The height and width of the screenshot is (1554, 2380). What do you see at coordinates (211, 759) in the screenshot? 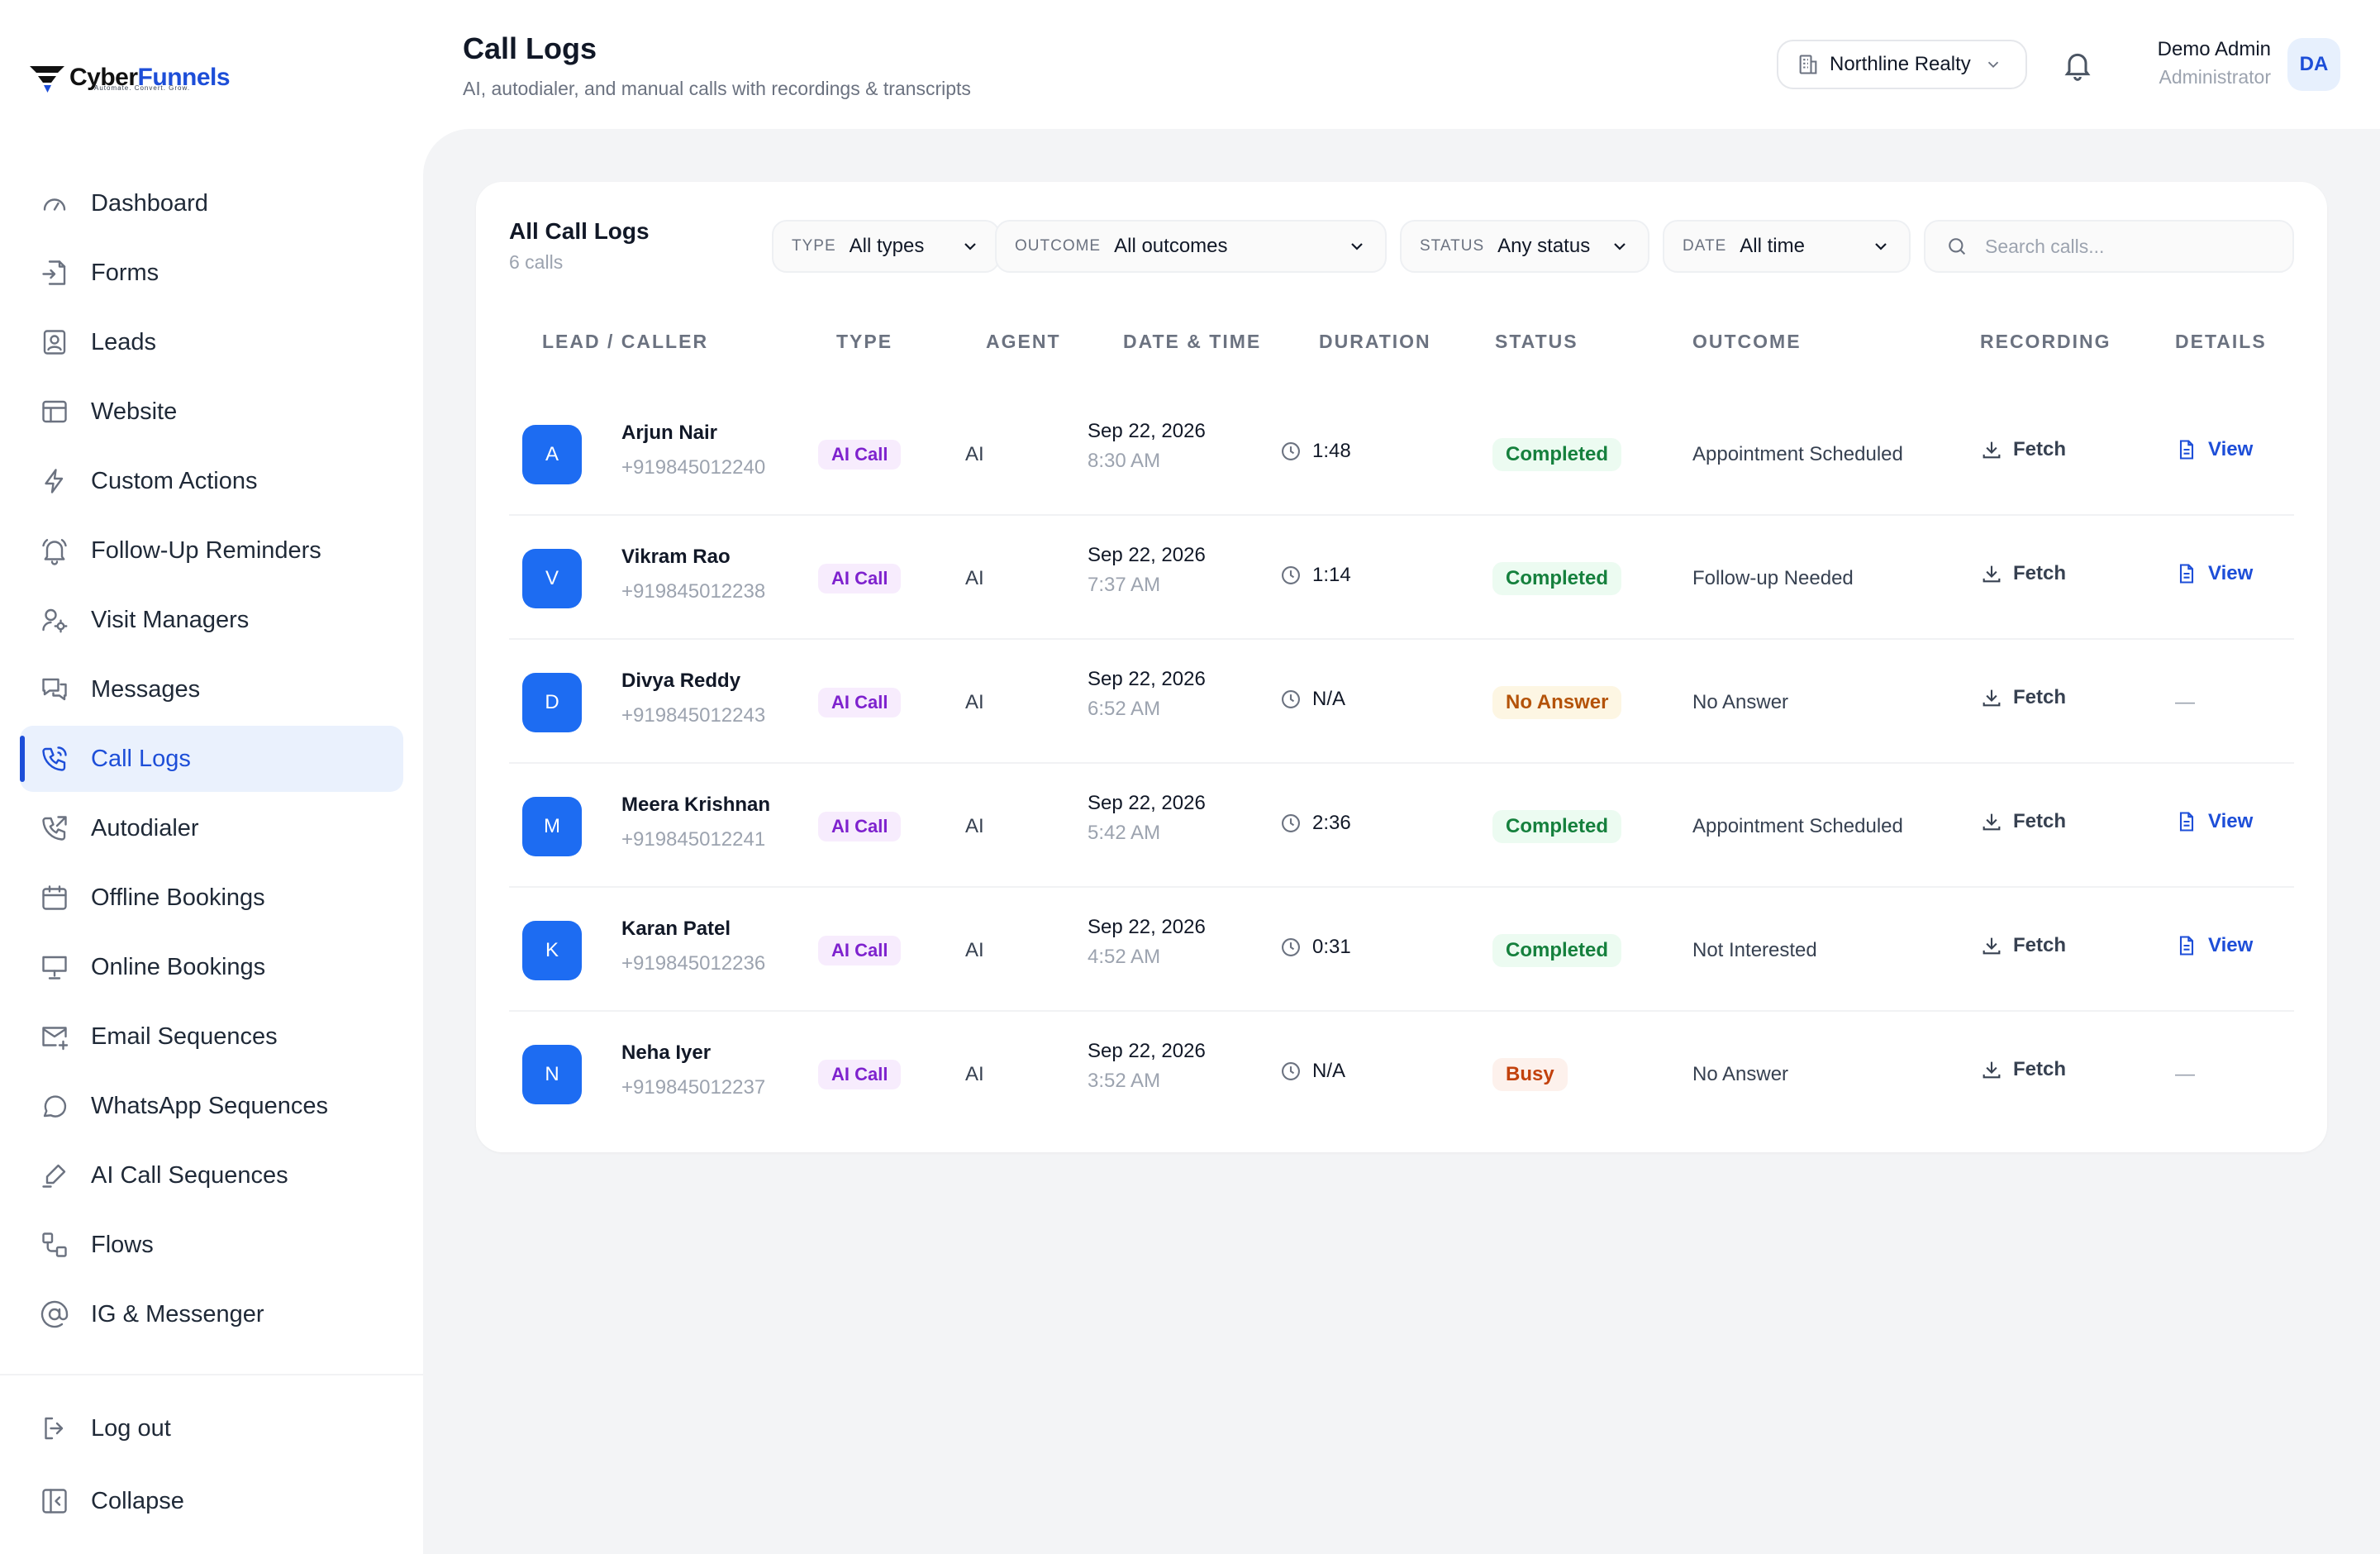
I see `sidebar-item-call-logs: Call Logs` at bounding box center [211, 759].